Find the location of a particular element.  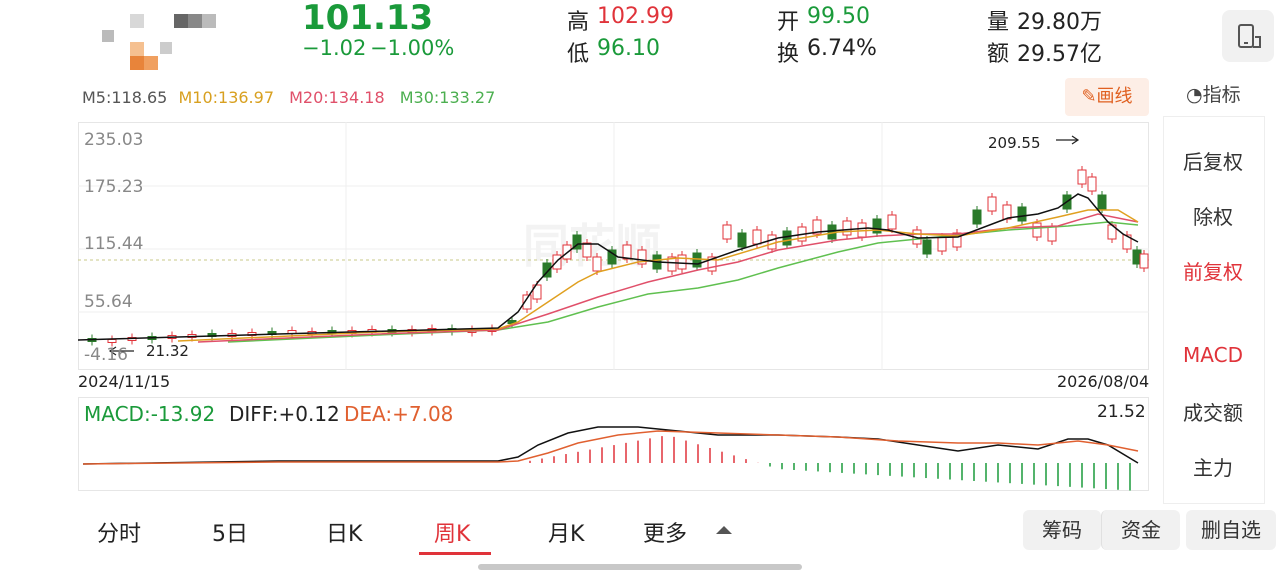

current-price: 101.13 is located at coordinates (368, 19).